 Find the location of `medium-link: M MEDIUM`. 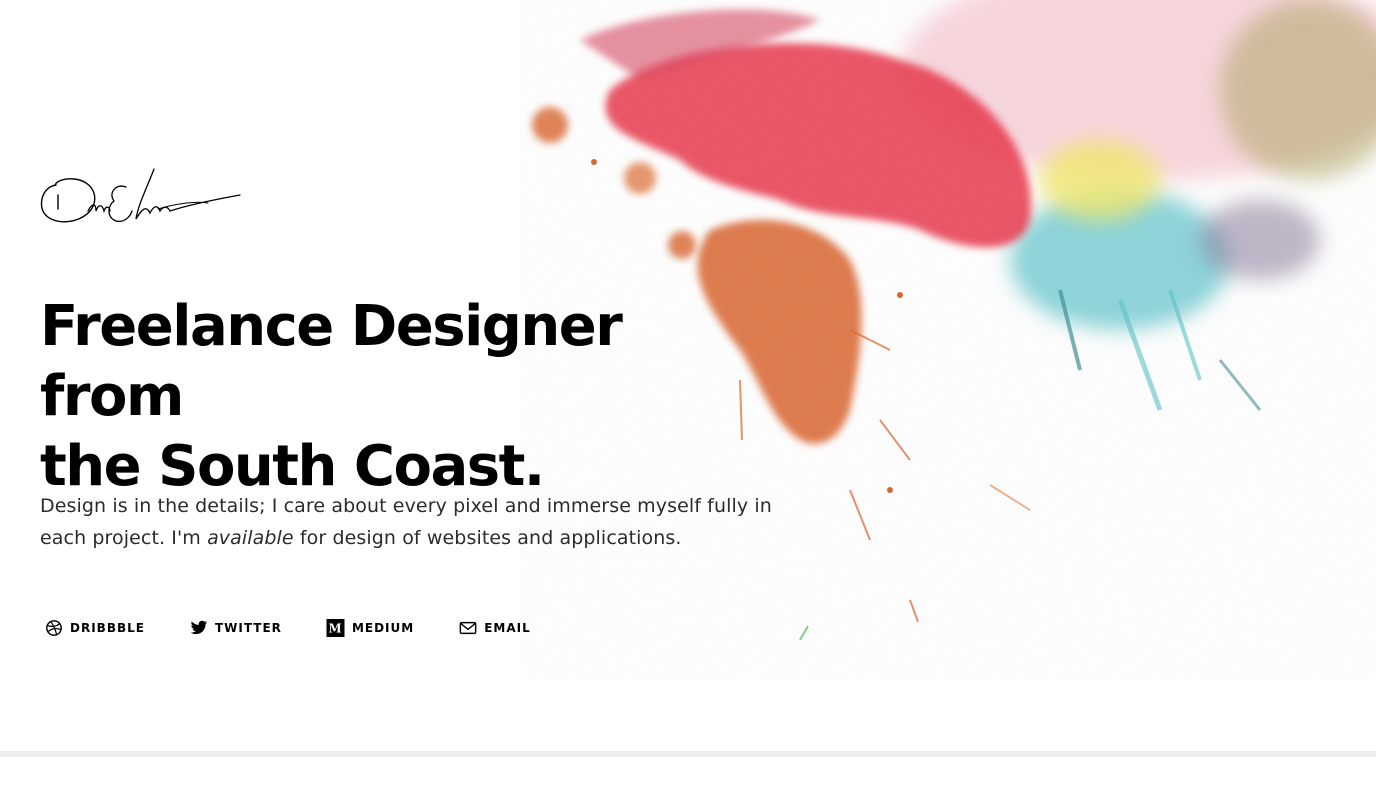

medium-link: M MEDIUM is located at coordinates (370, 628).